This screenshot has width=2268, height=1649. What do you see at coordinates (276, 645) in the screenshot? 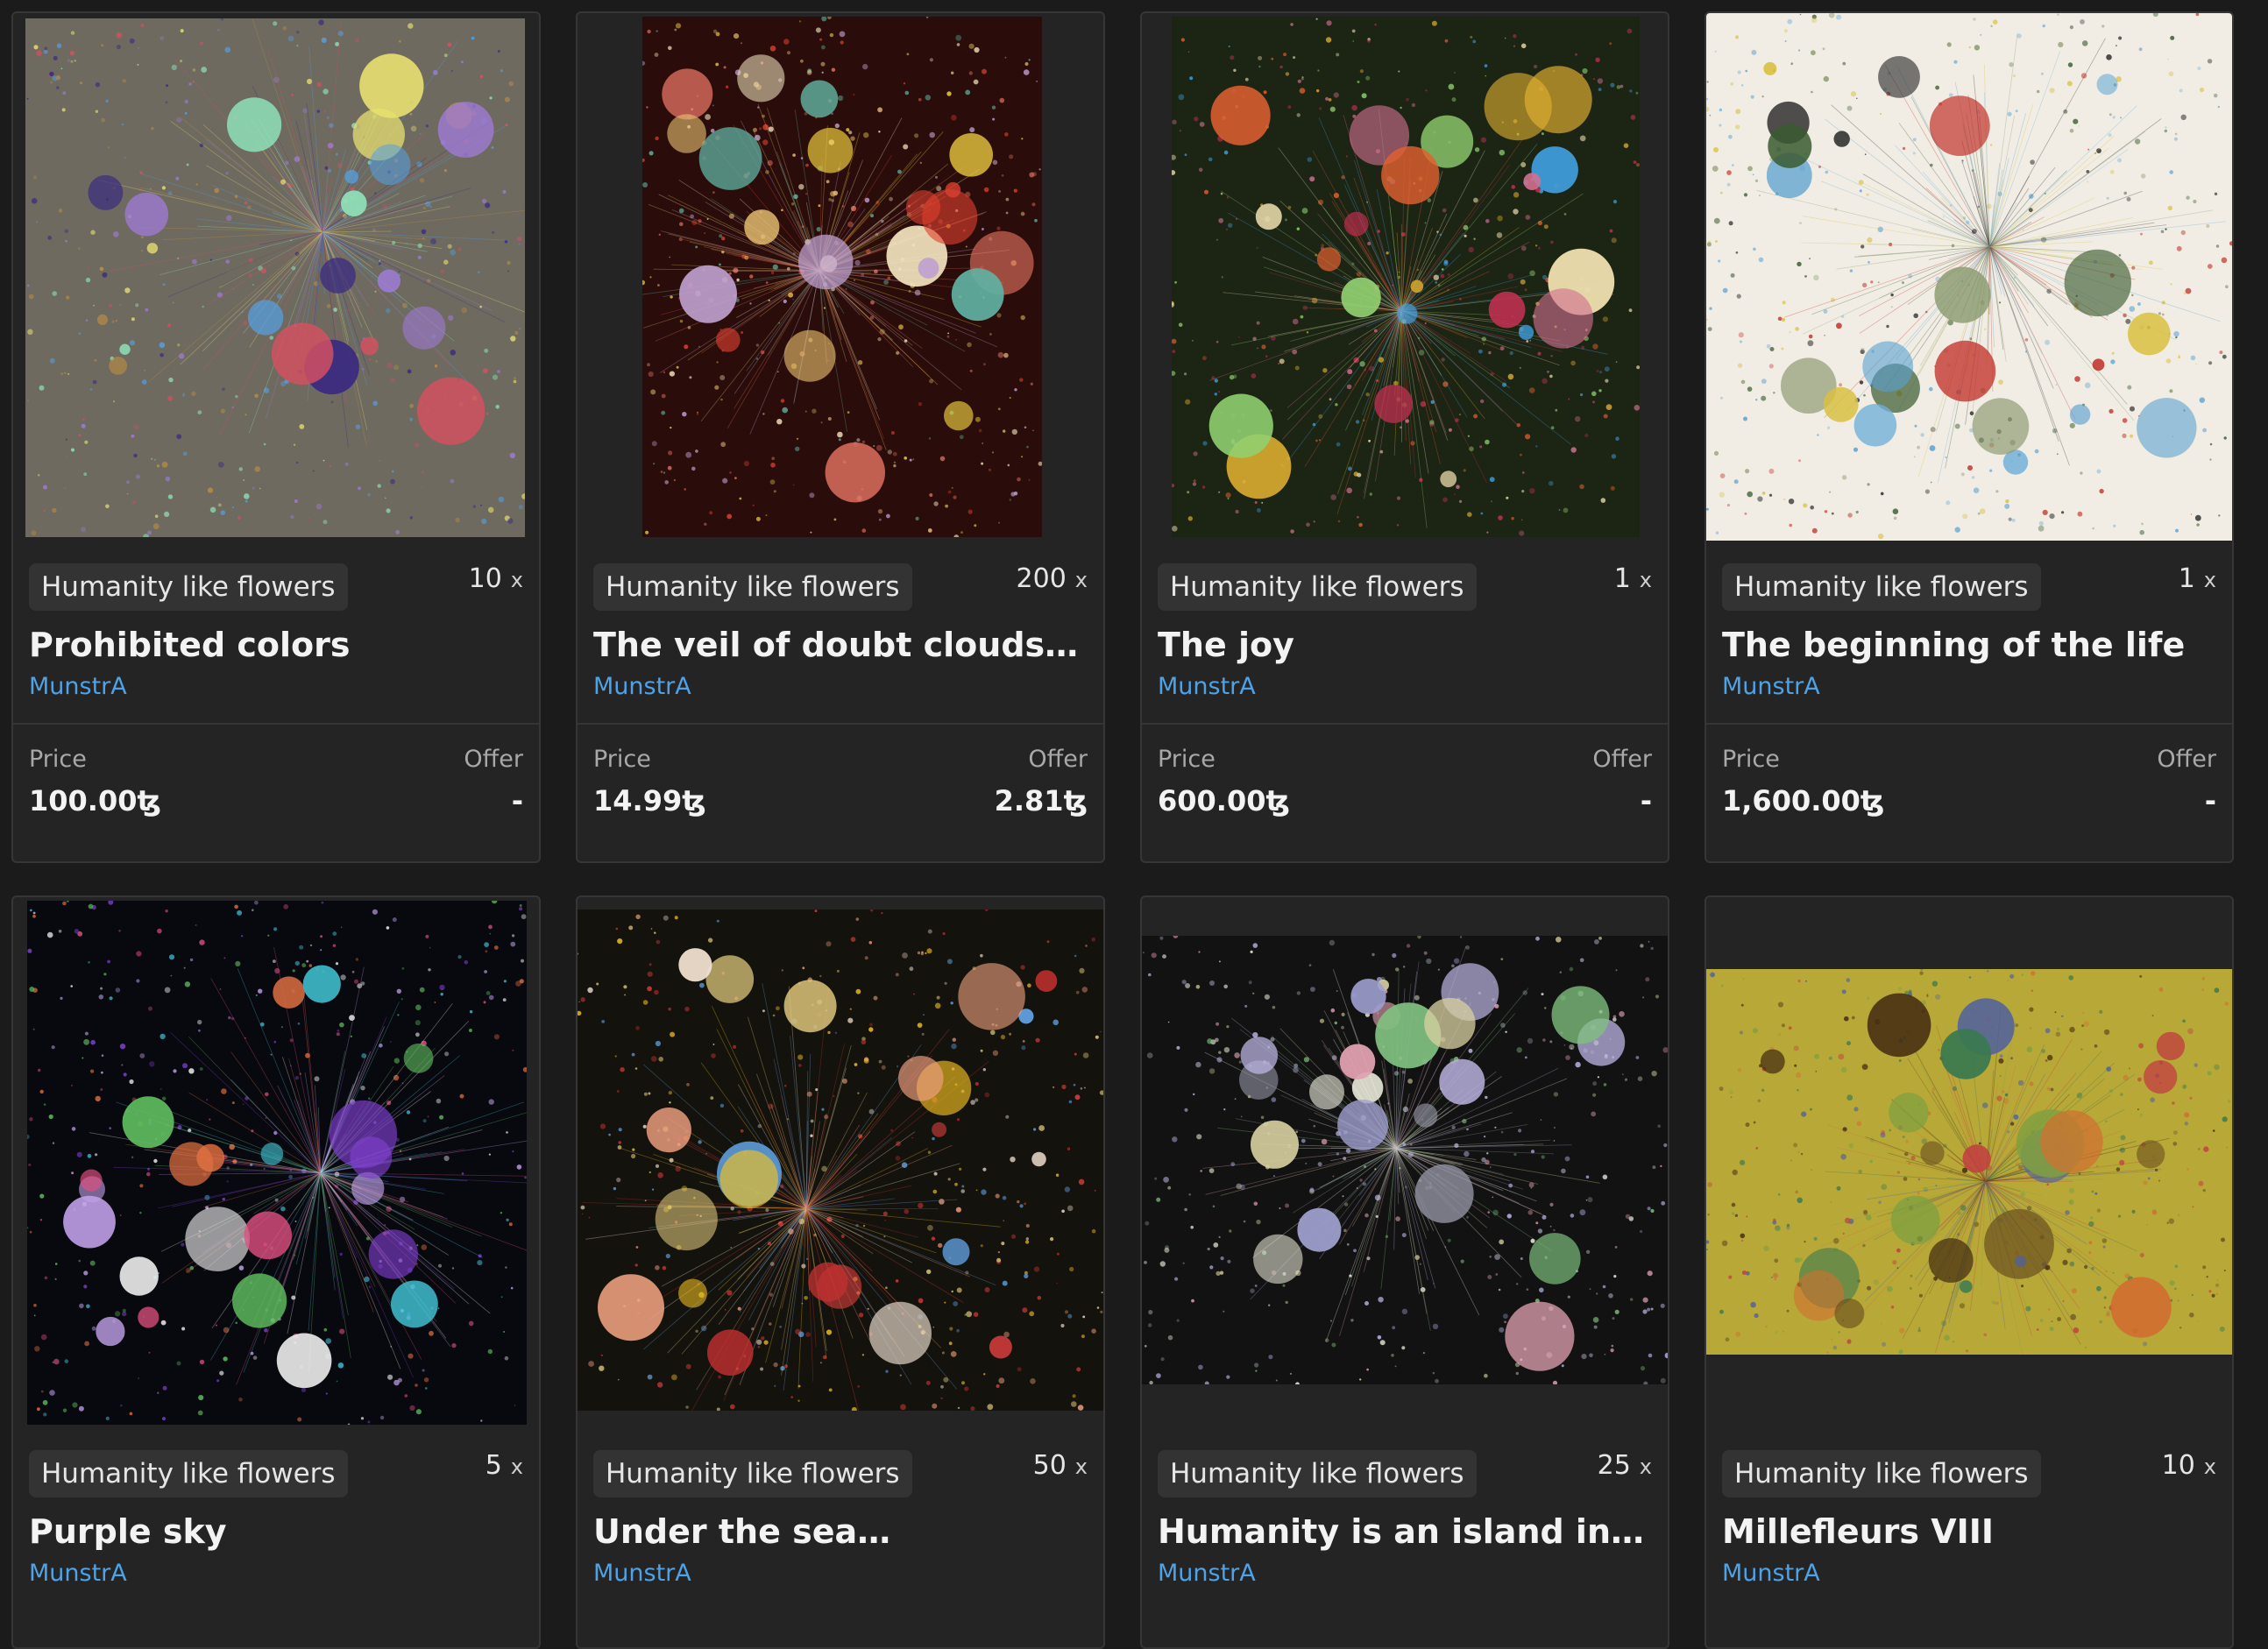
I see `artwork-title: Prohibited colors` at bounding box center [276, 645].